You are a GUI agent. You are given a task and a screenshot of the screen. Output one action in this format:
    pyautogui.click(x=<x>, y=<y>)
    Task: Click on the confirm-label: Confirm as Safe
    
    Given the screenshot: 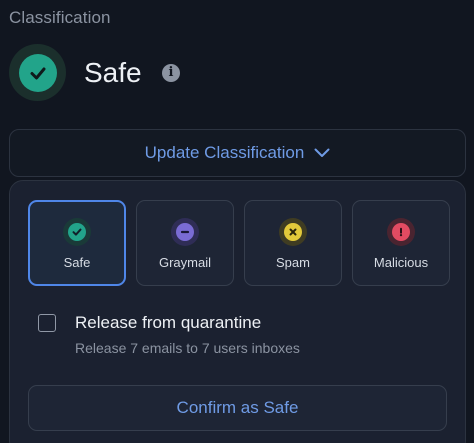 What is the action you would take?
    pyautogui.click(x=237, y=407)
    